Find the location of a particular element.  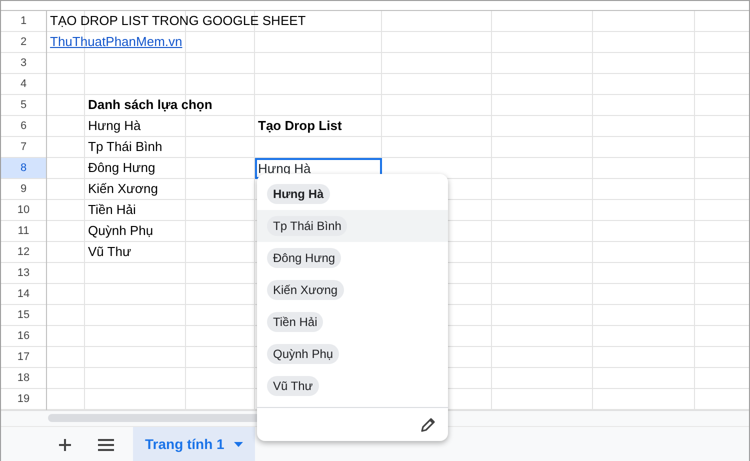

row-number: 4 is located at coordinates (23, 84).